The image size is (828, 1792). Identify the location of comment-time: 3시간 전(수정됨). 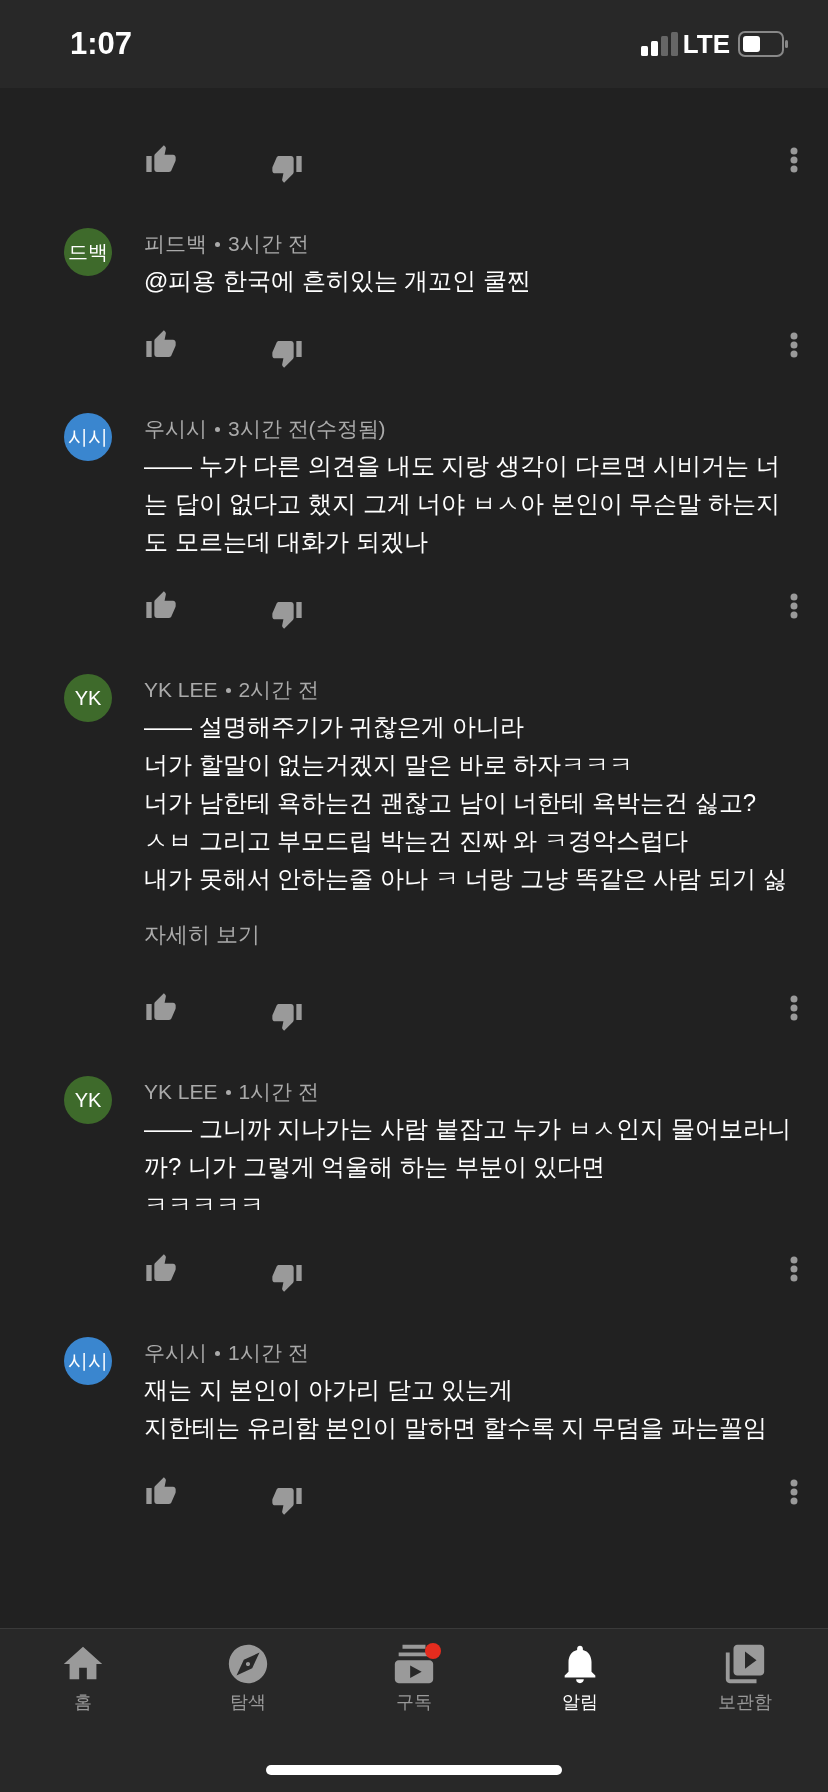
(307, 429).